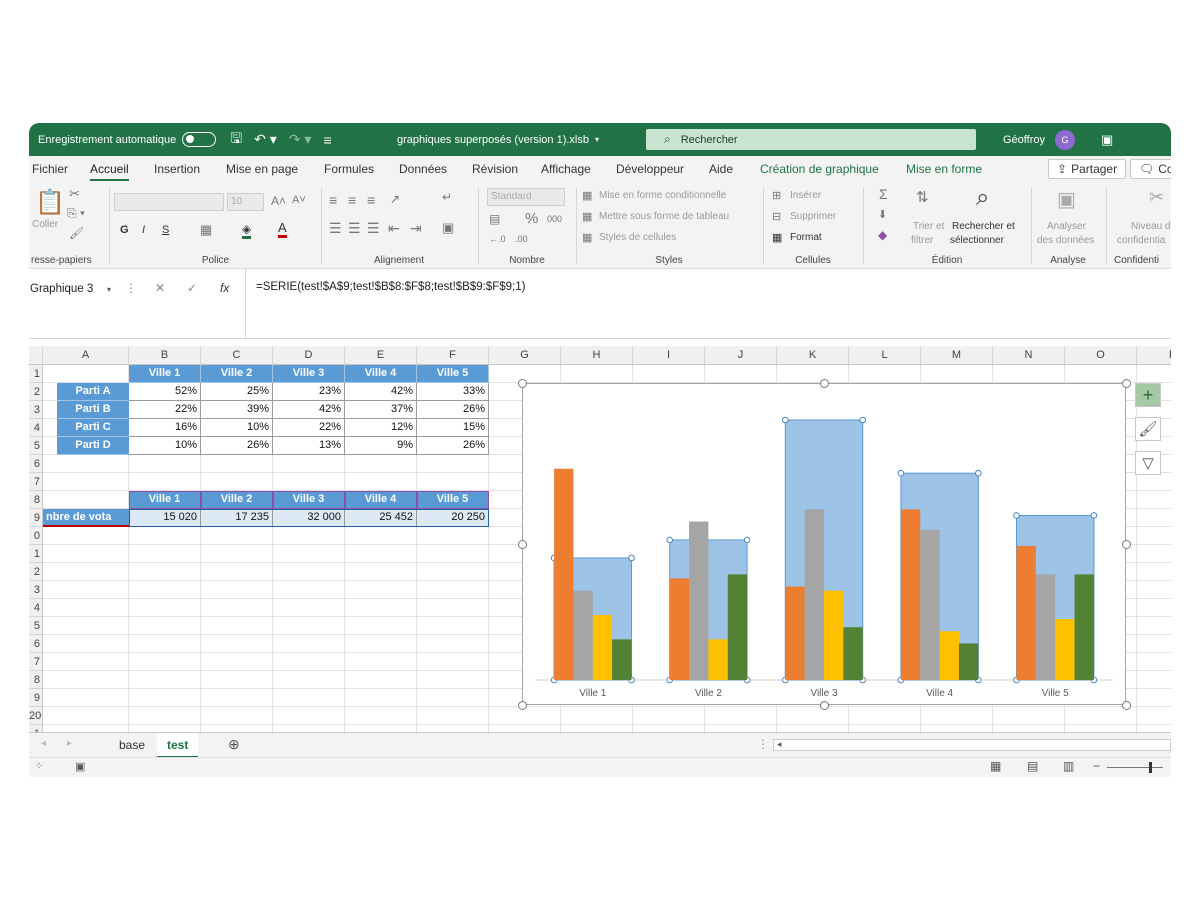  Describe the element at coordinates (813, 216) in the screenshot. I see `delete-button: Supprimer` at that location.